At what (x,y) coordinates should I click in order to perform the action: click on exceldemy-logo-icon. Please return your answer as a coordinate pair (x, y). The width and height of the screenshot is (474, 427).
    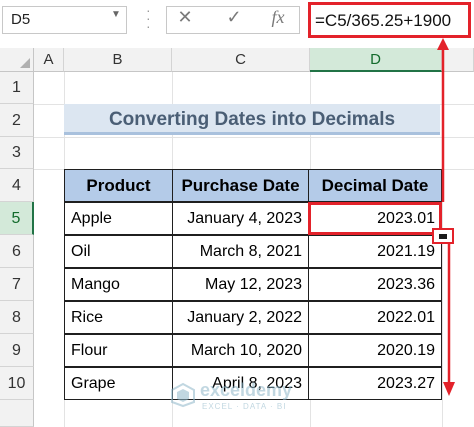
    Looking at the image, I should click on (183, 395).